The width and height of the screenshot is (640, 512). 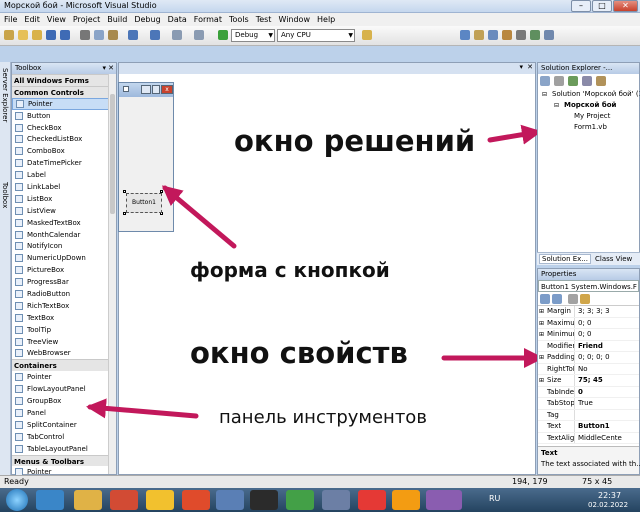 I want to click on firefox-icon, so click(x=196, y=500).